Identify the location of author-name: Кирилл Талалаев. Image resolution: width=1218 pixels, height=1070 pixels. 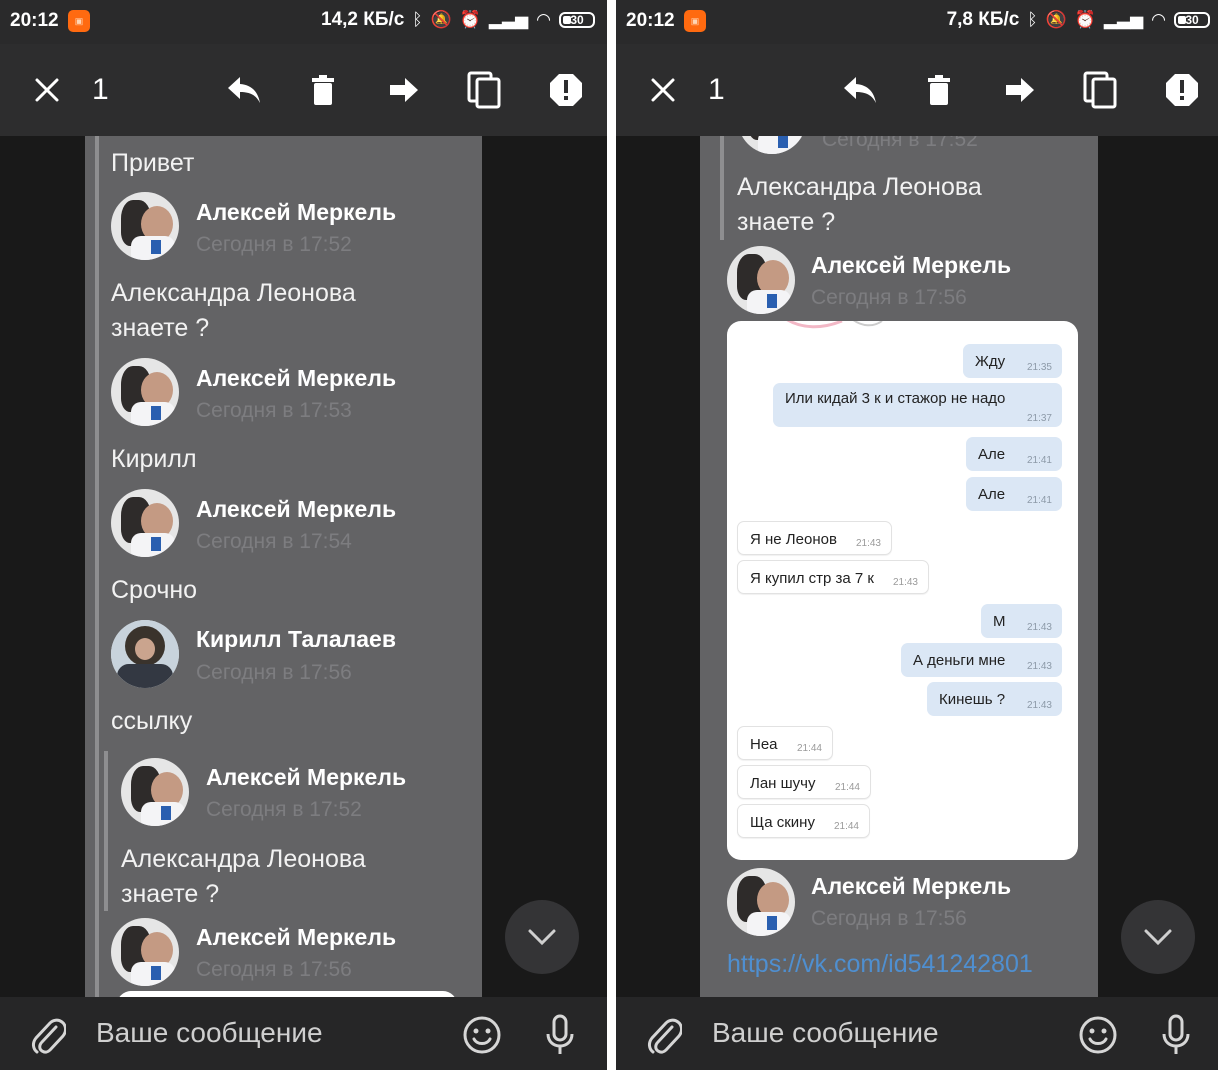
(296, 639).